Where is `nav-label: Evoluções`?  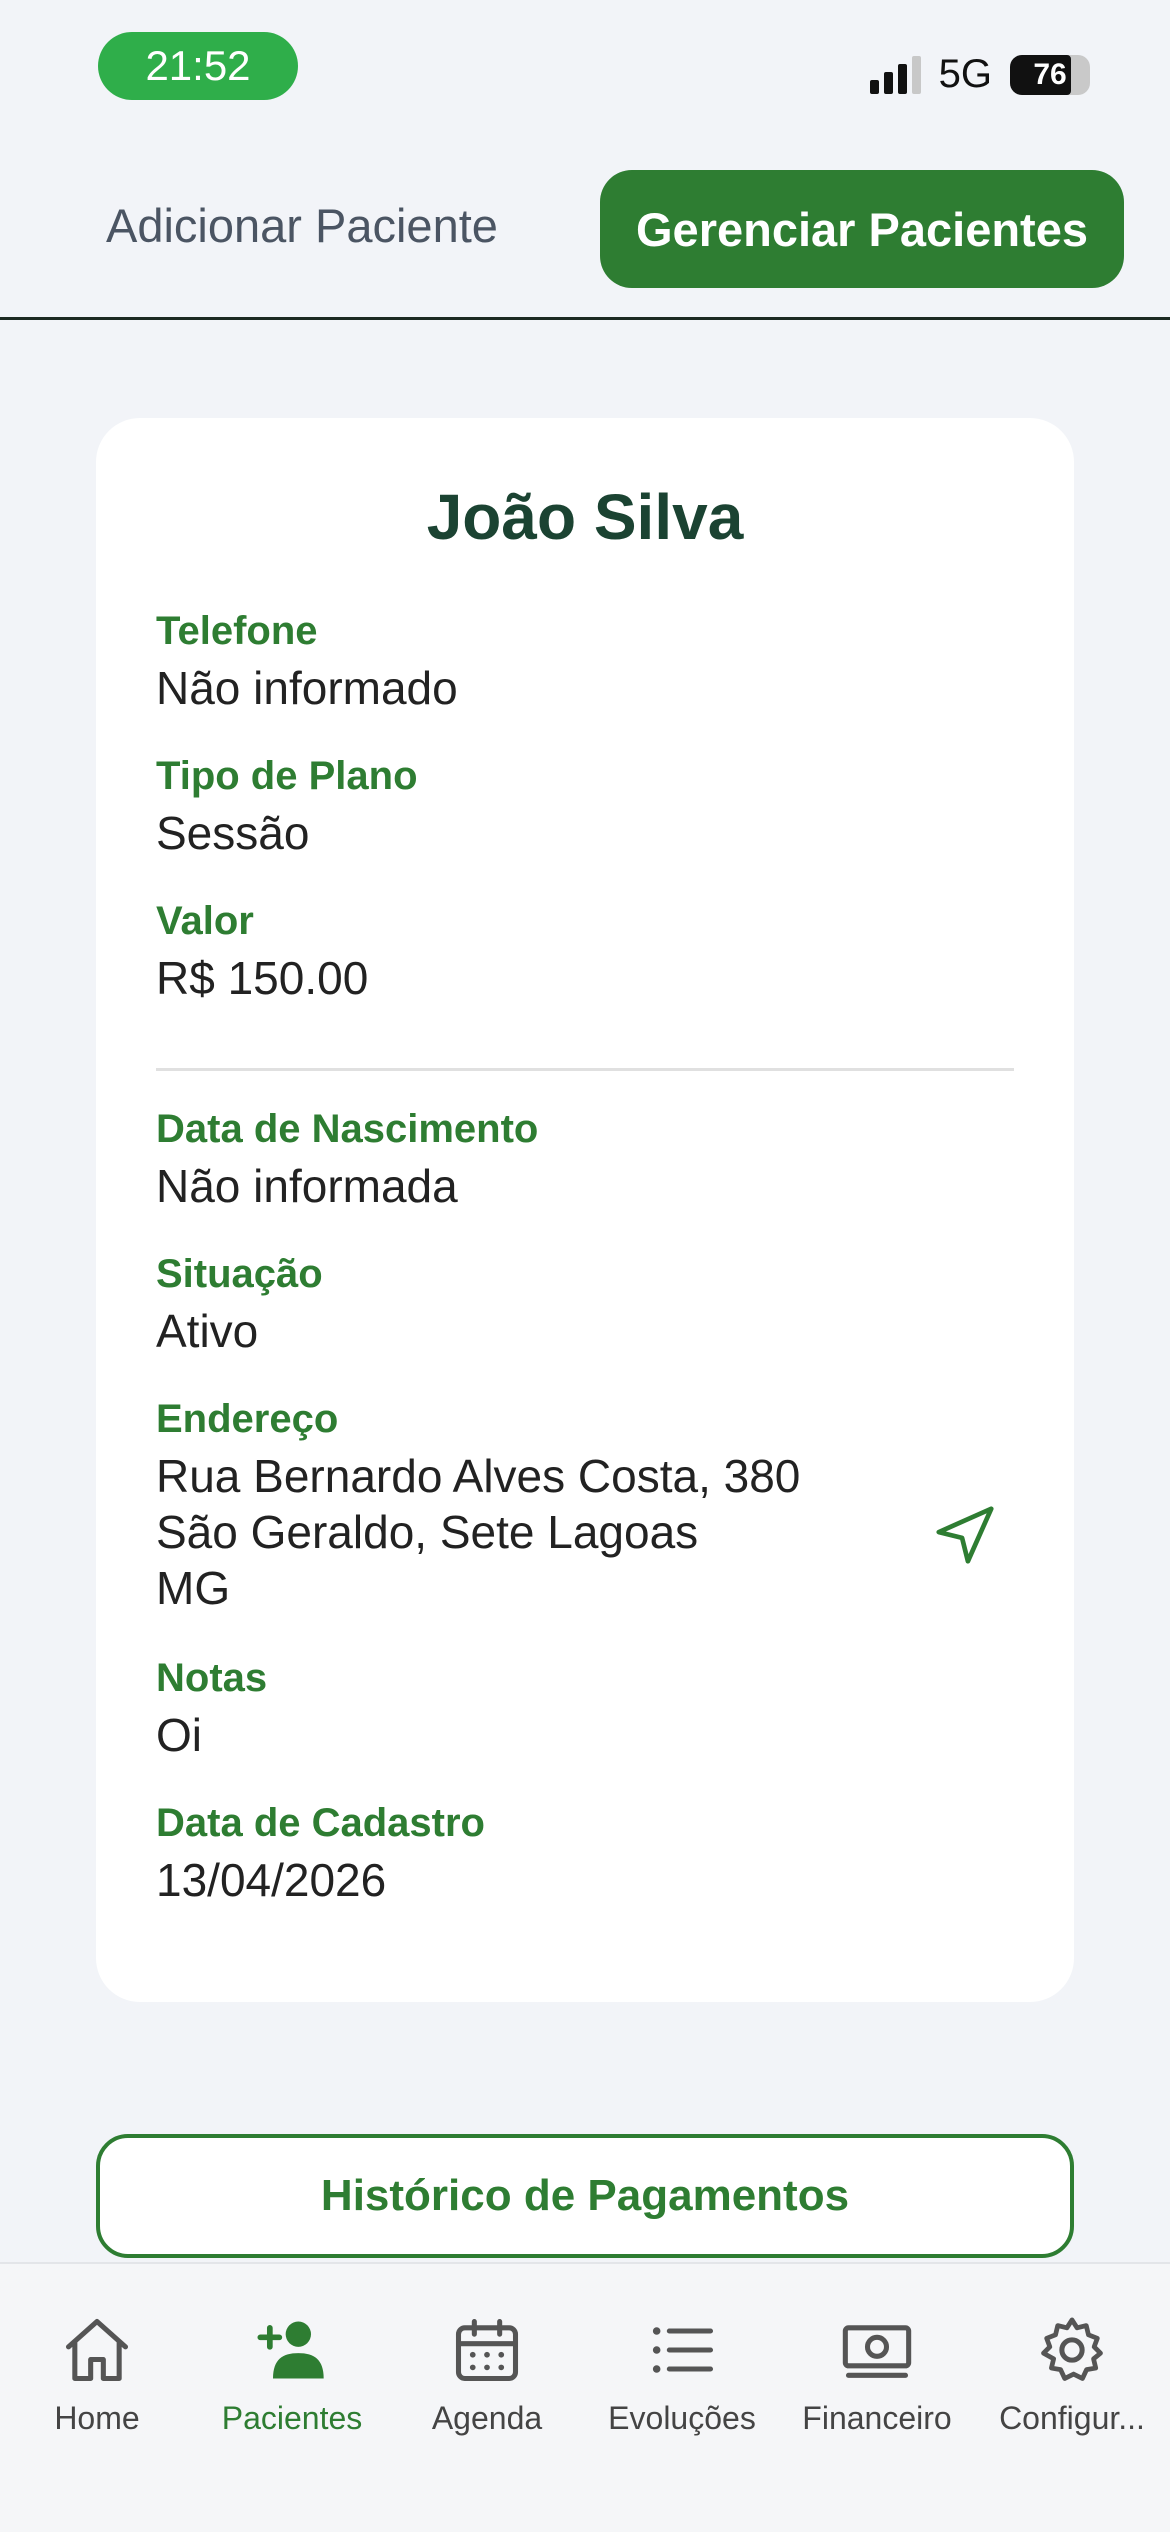
nav-label: Evoluções is located at coordinates (682, 2418).